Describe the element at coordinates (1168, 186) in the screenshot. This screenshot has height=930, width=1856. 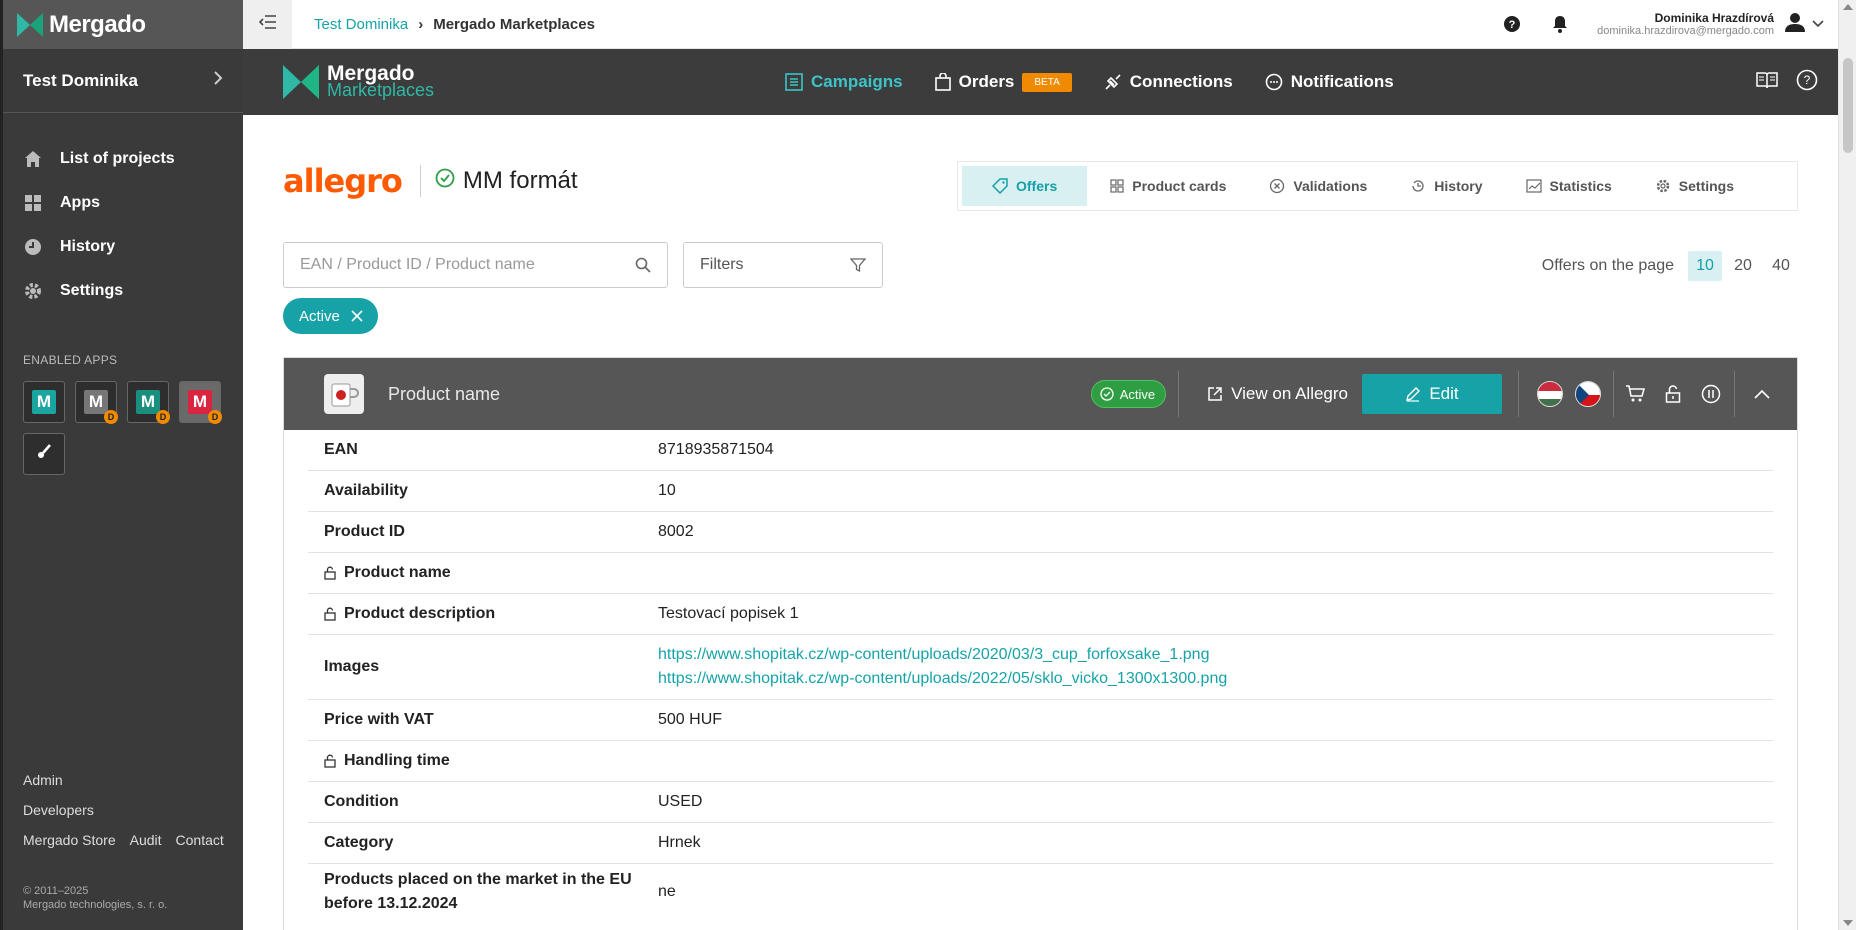
I see `tab-product-cards: Product cards` at that location.